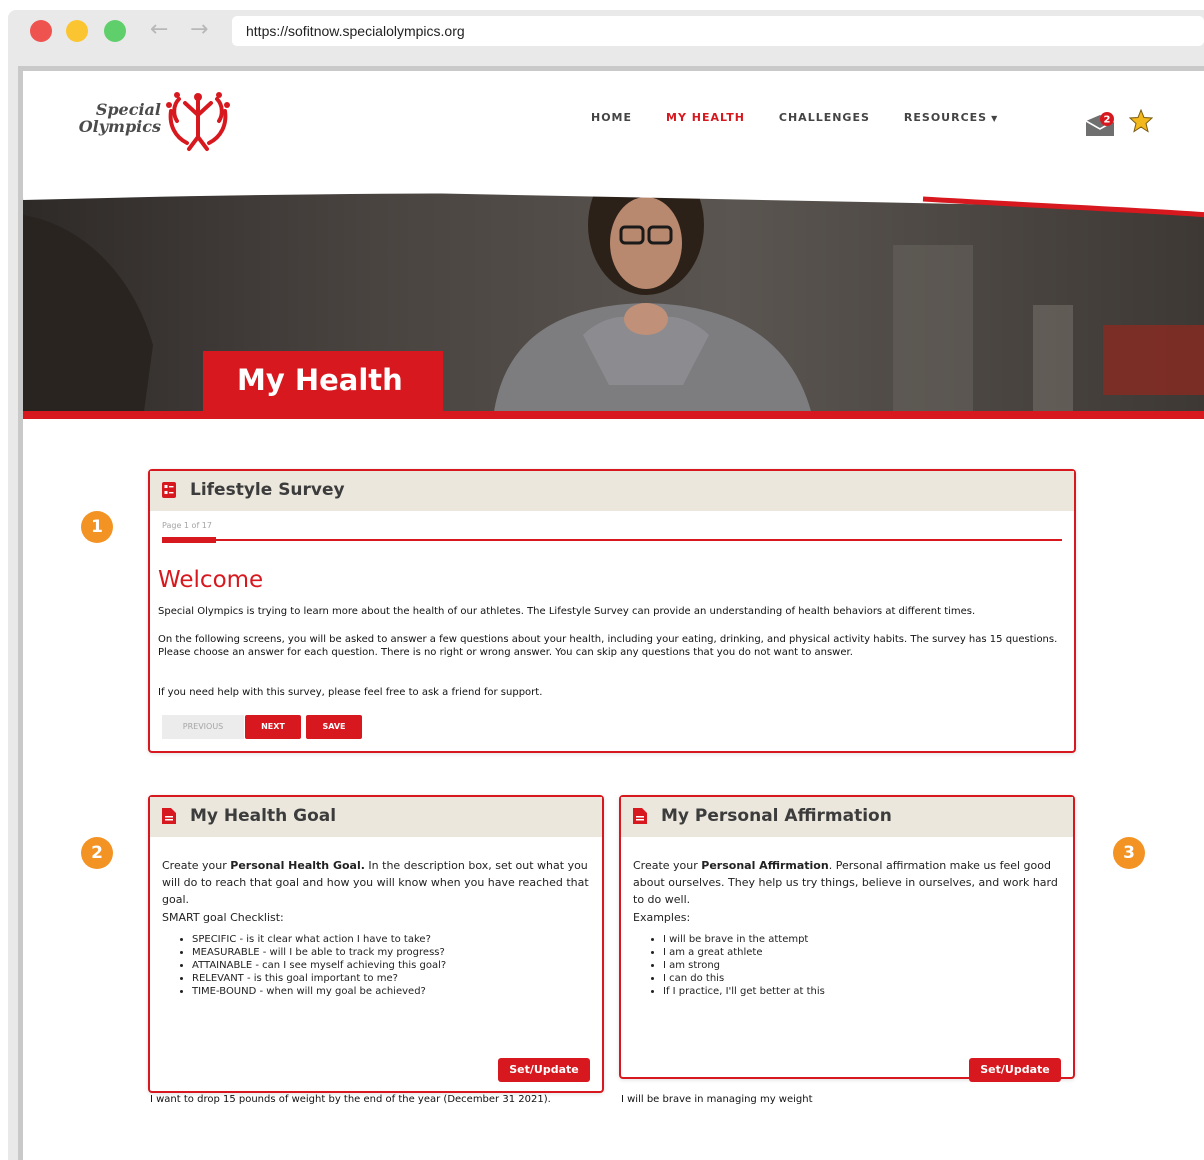  Describe the element at coordinates (263, 816) in the screenshot. I see `card-title: My Health Goal` at that location.